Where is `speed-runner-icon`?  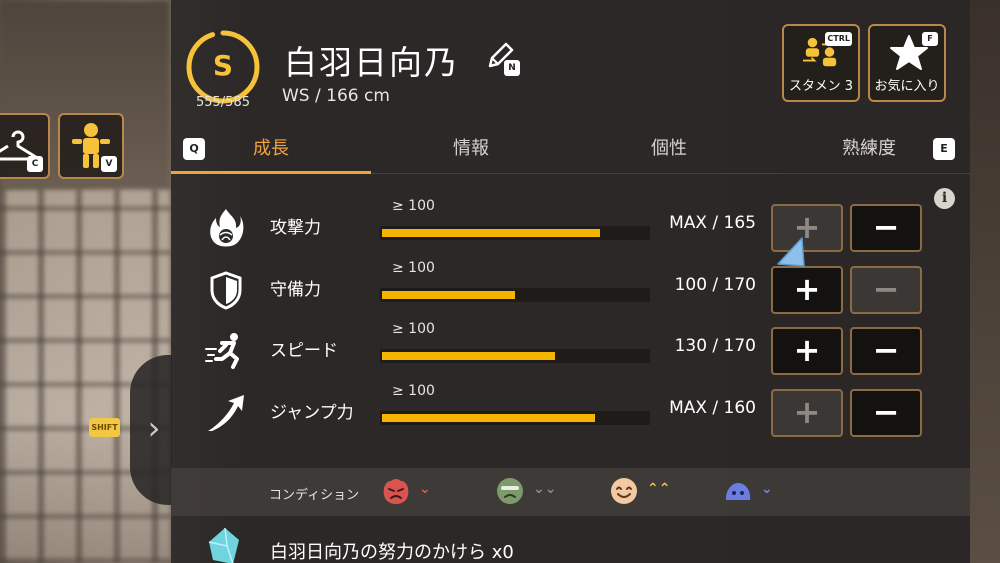
speed-runner-icon is located at coordinates (222, 351).